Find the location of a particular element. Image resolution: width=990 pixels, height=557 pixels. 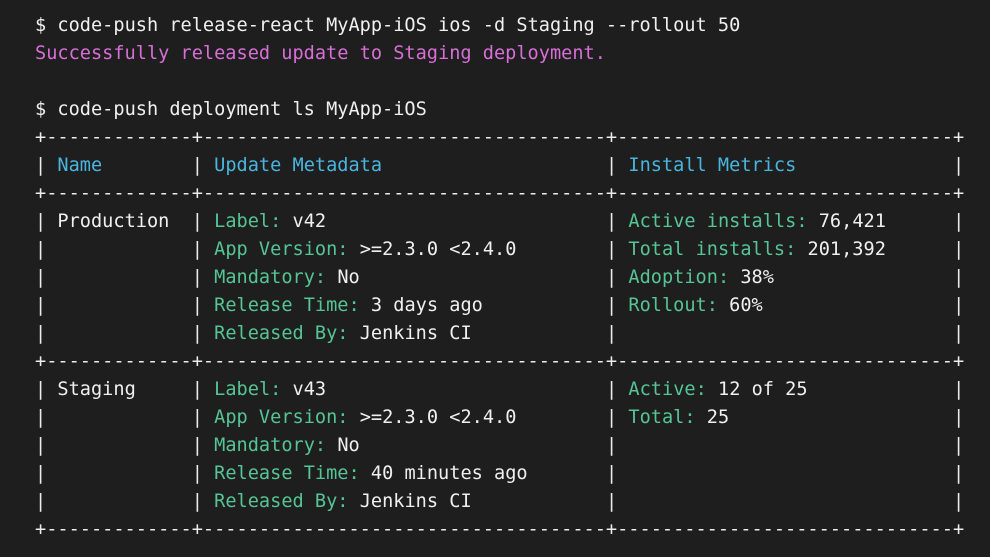

command-line: $ code-push deployment ls MyApp-iOS is located at coordinates (512, 110).